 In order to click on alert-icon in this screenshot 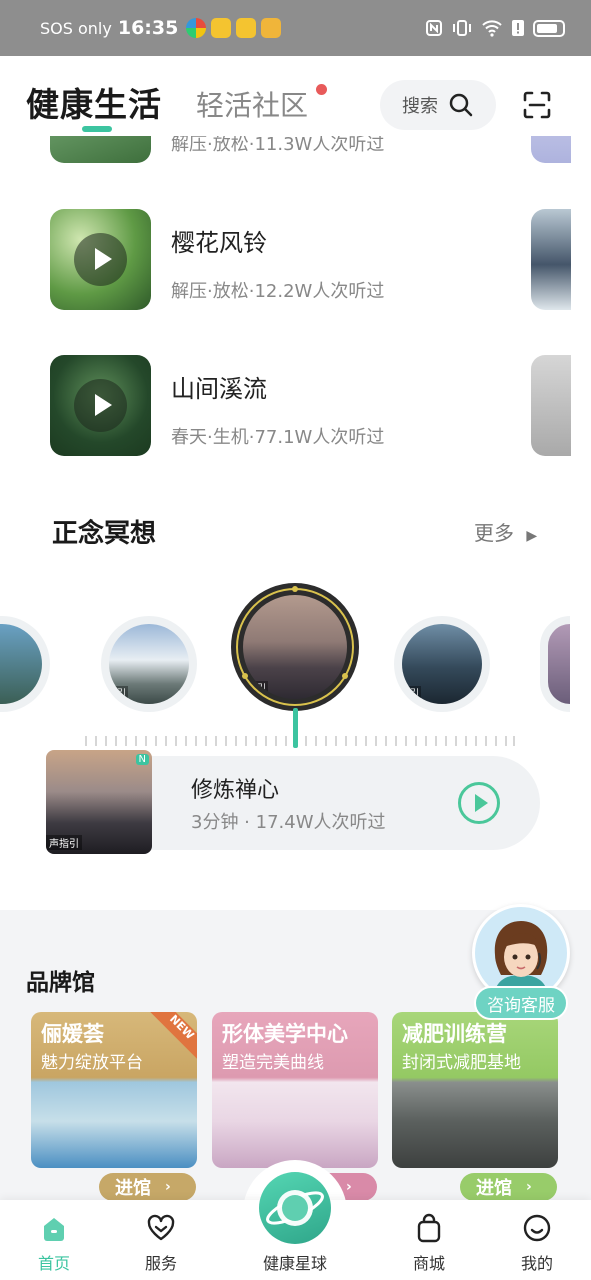, I will do `click(518, 28)`.